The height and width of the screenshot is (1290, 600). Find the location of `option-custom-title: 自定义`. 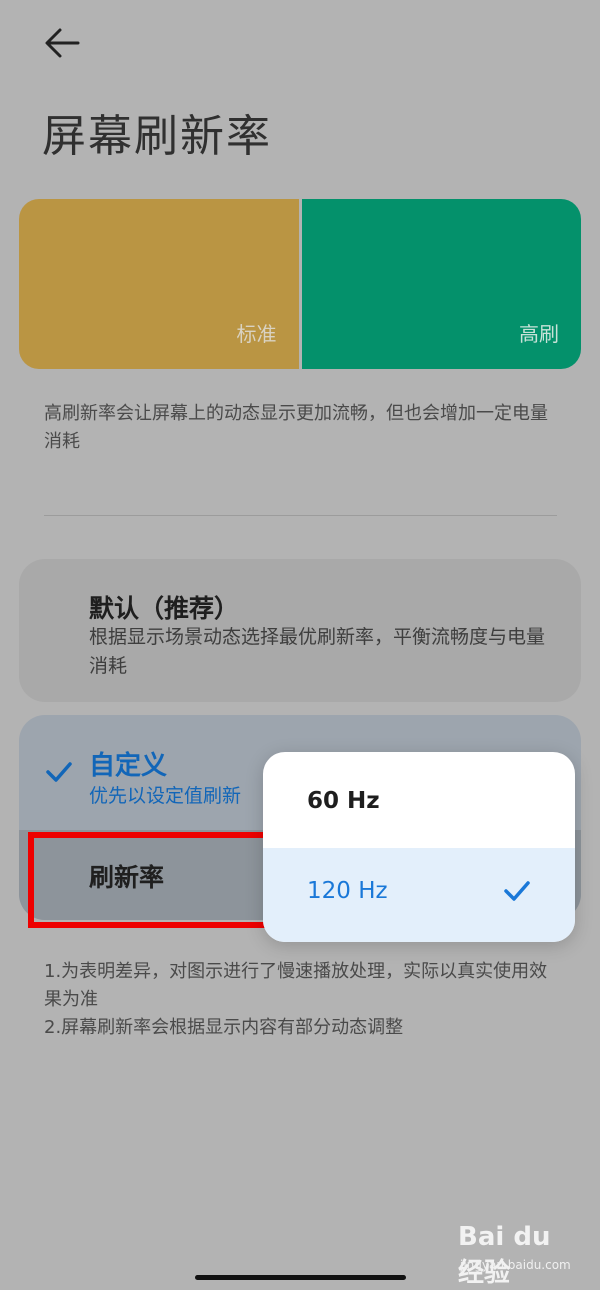

option-custom-title: 自定义 is located at coordinates (128, 766).